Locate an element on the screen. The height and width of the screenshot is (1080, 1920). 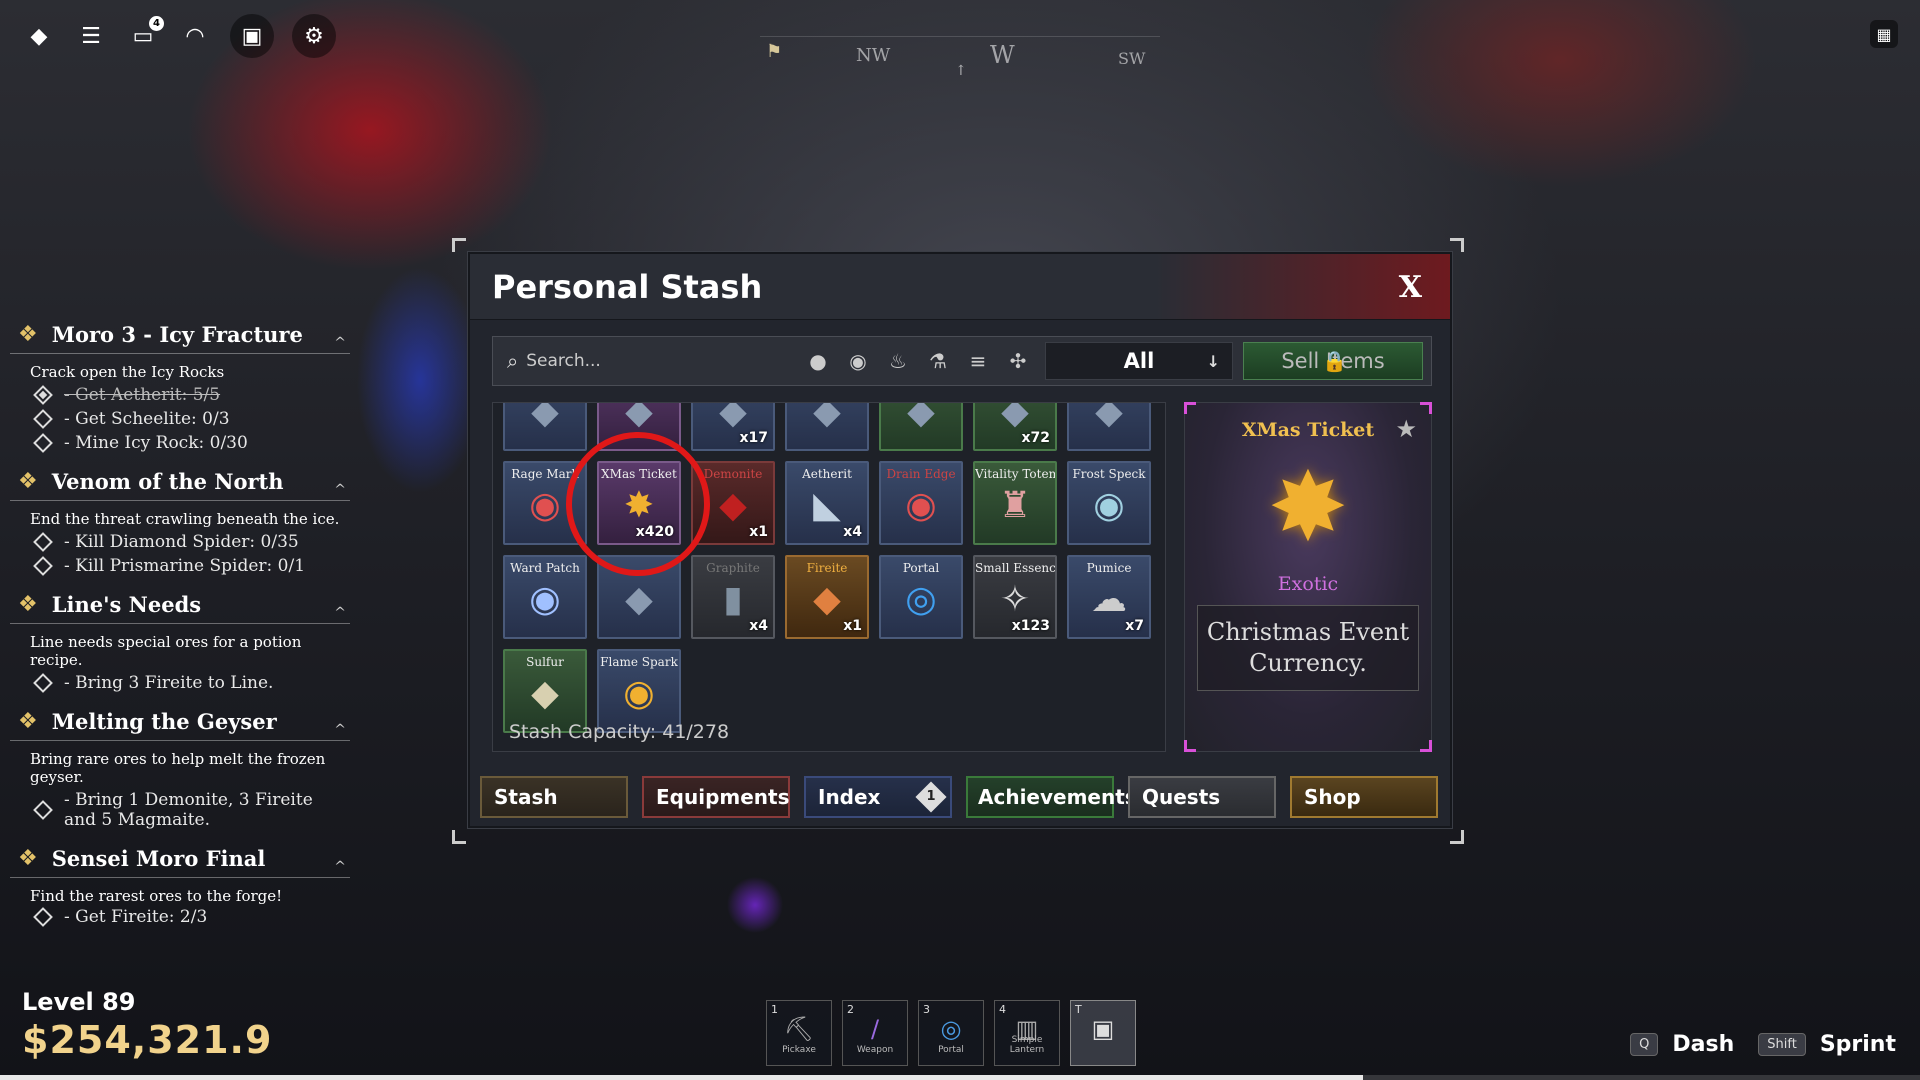
item-slot: XMas Ticket ✸ x420 is located at coordinates (639, 503).